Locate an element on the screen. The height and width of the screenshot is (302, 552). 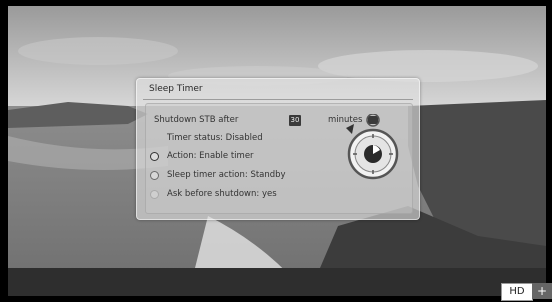
radio-selected-icon is located at coordinates (154, 156).